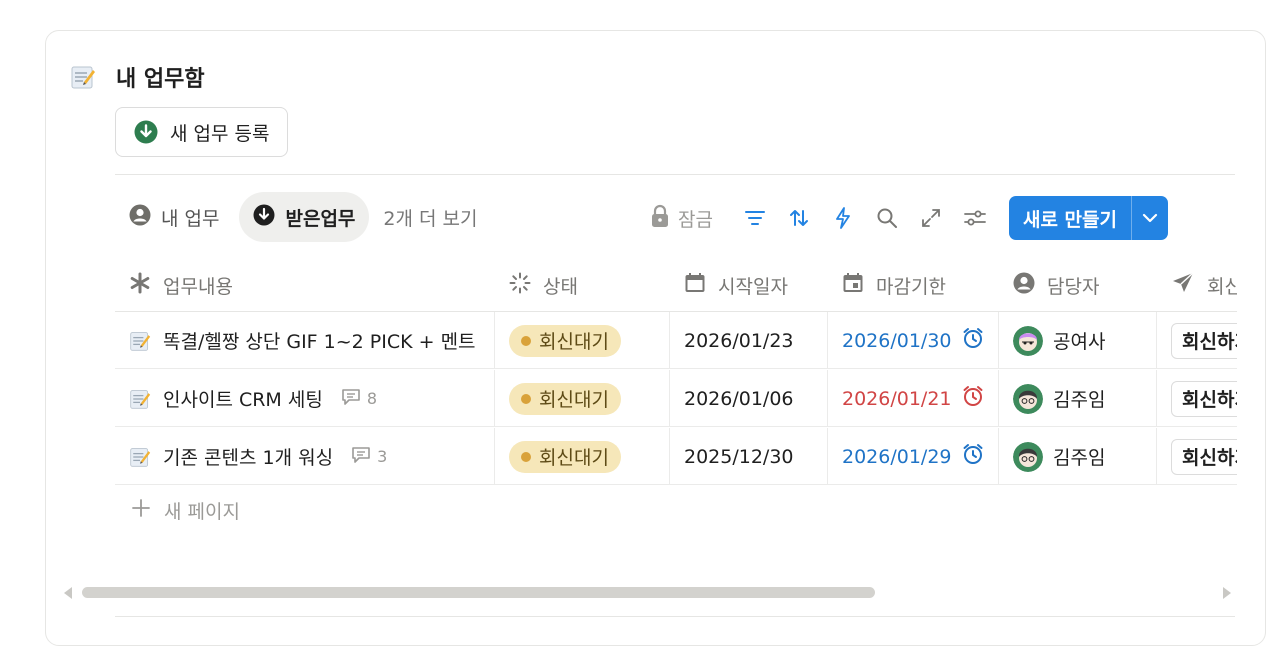 Image resolution: width=1280 pixels, height=657 pixels. I want to click on comment-count: 3, so click(369, 457).